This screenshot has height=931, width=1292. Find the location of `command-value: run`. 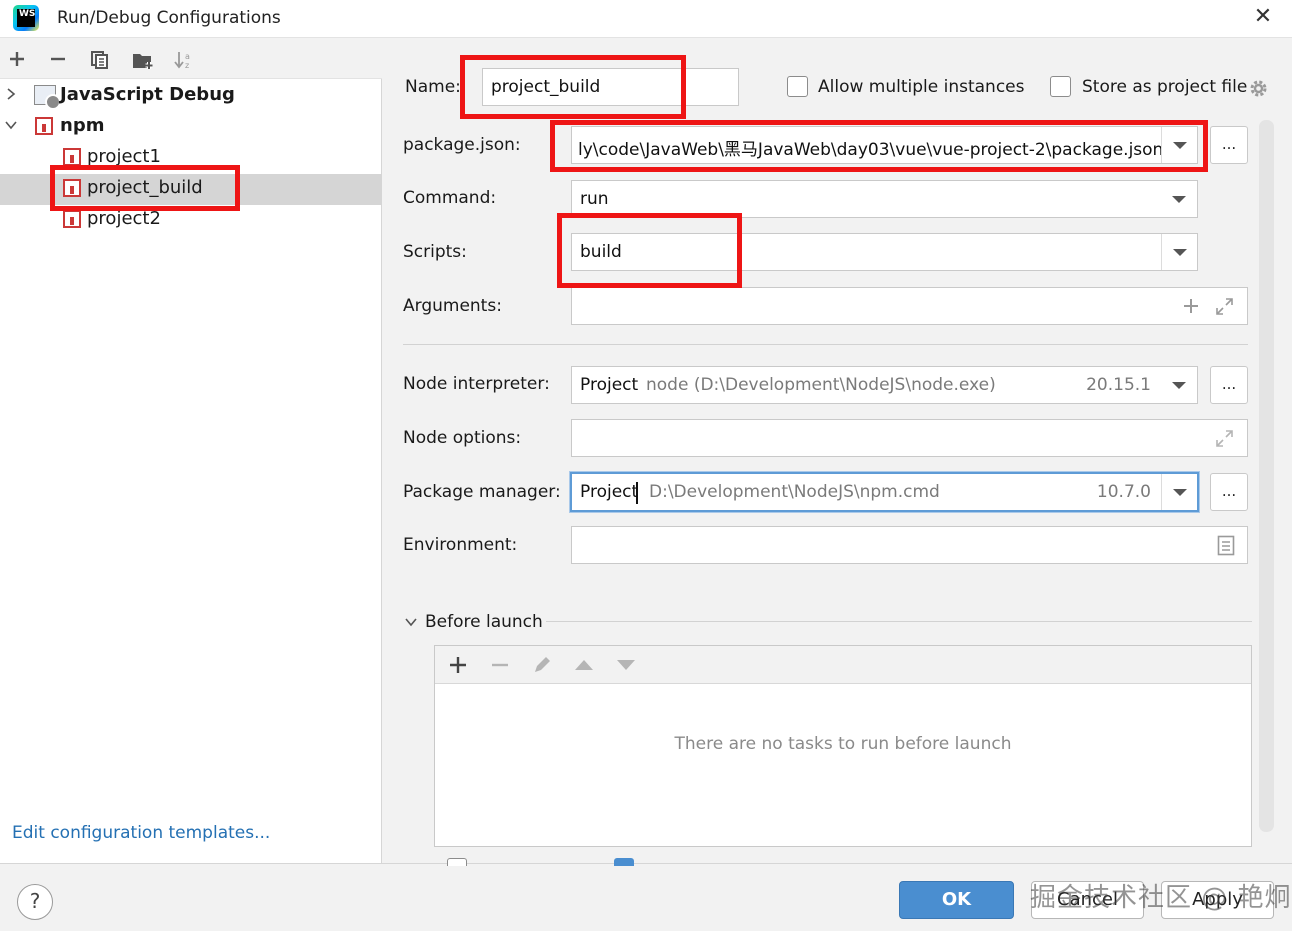

command-value: run is located at coordinates (594, 199).